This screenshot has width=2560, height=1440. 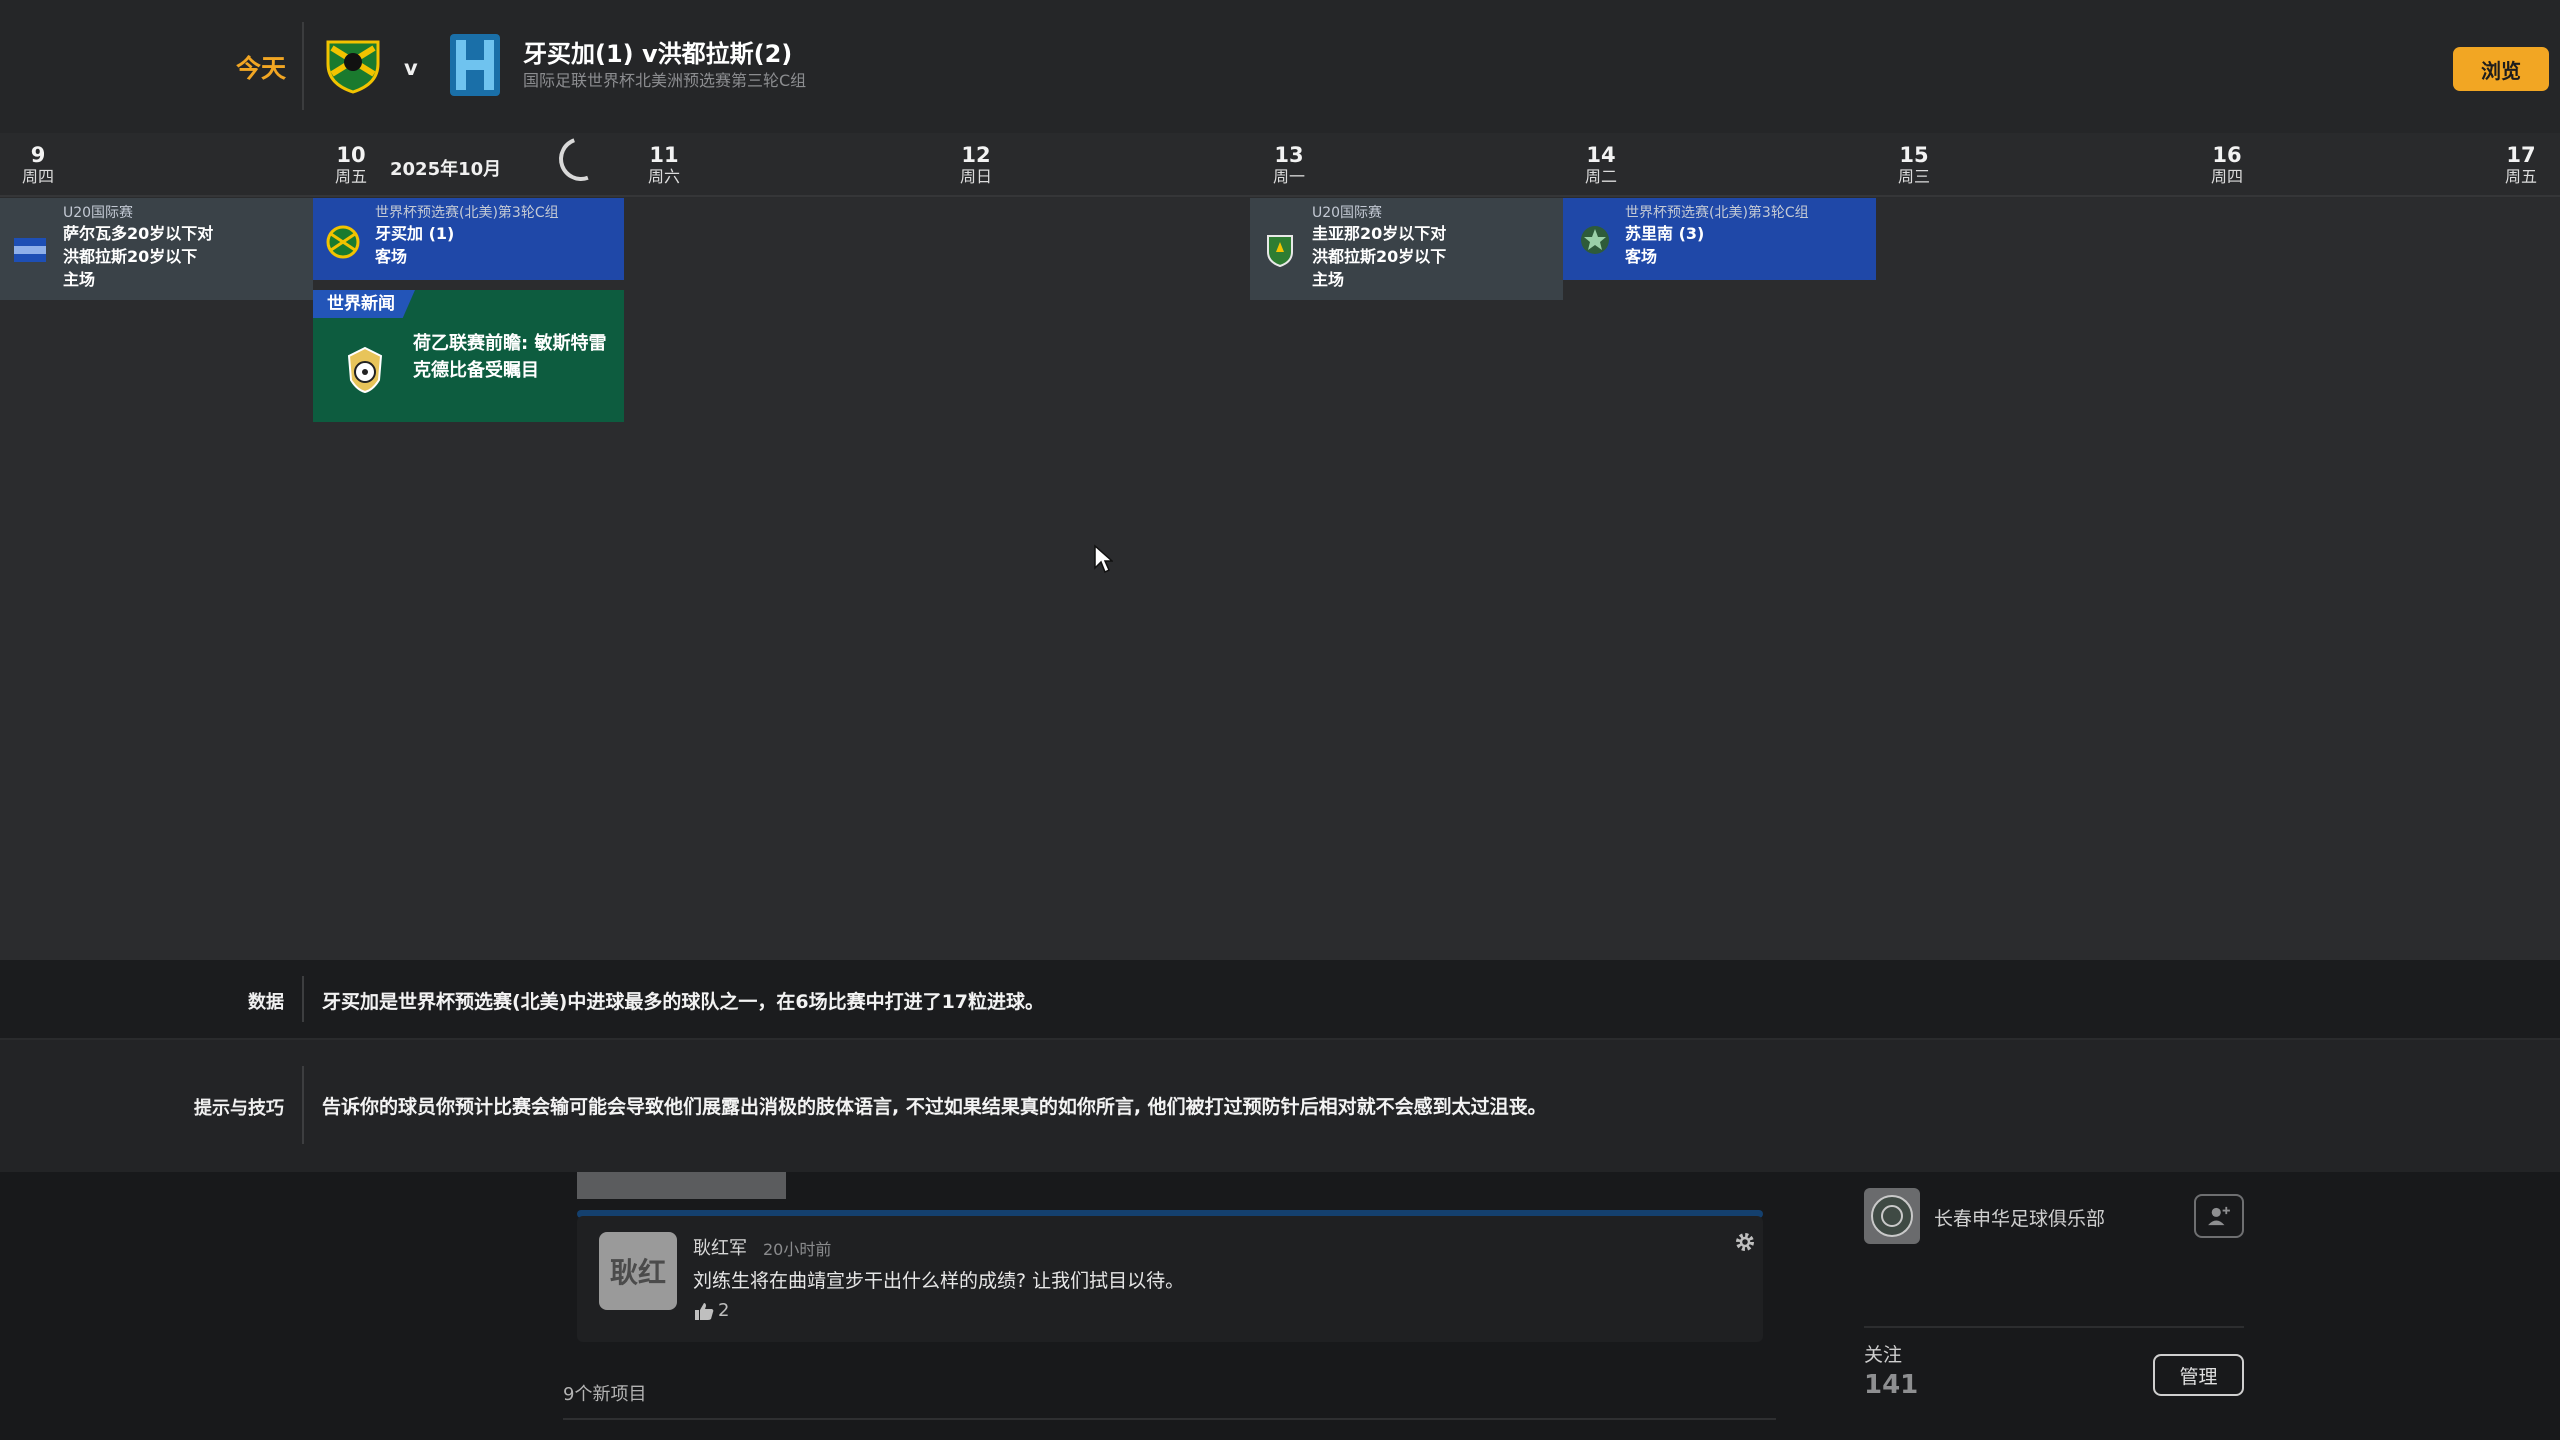 I want to click on news-title: 荷乙联赛前瞻: 敏斯特雷克德比备受瞩目, so click(x=510, y=357).